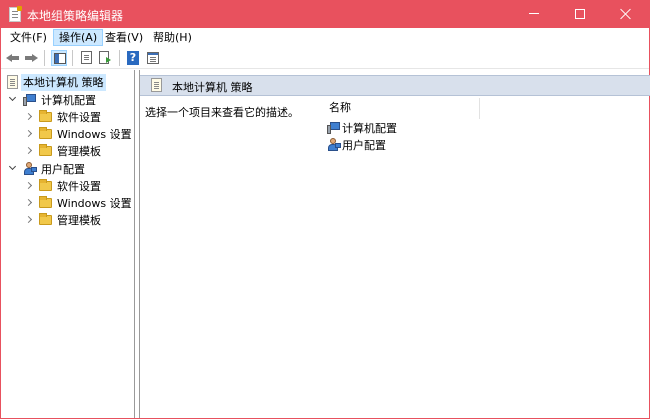 This screenshot has width=650, height=419. Describe the element at coordinates (124, 37) in the screenshot. I see `menu-view: 查看(V)` at that location.